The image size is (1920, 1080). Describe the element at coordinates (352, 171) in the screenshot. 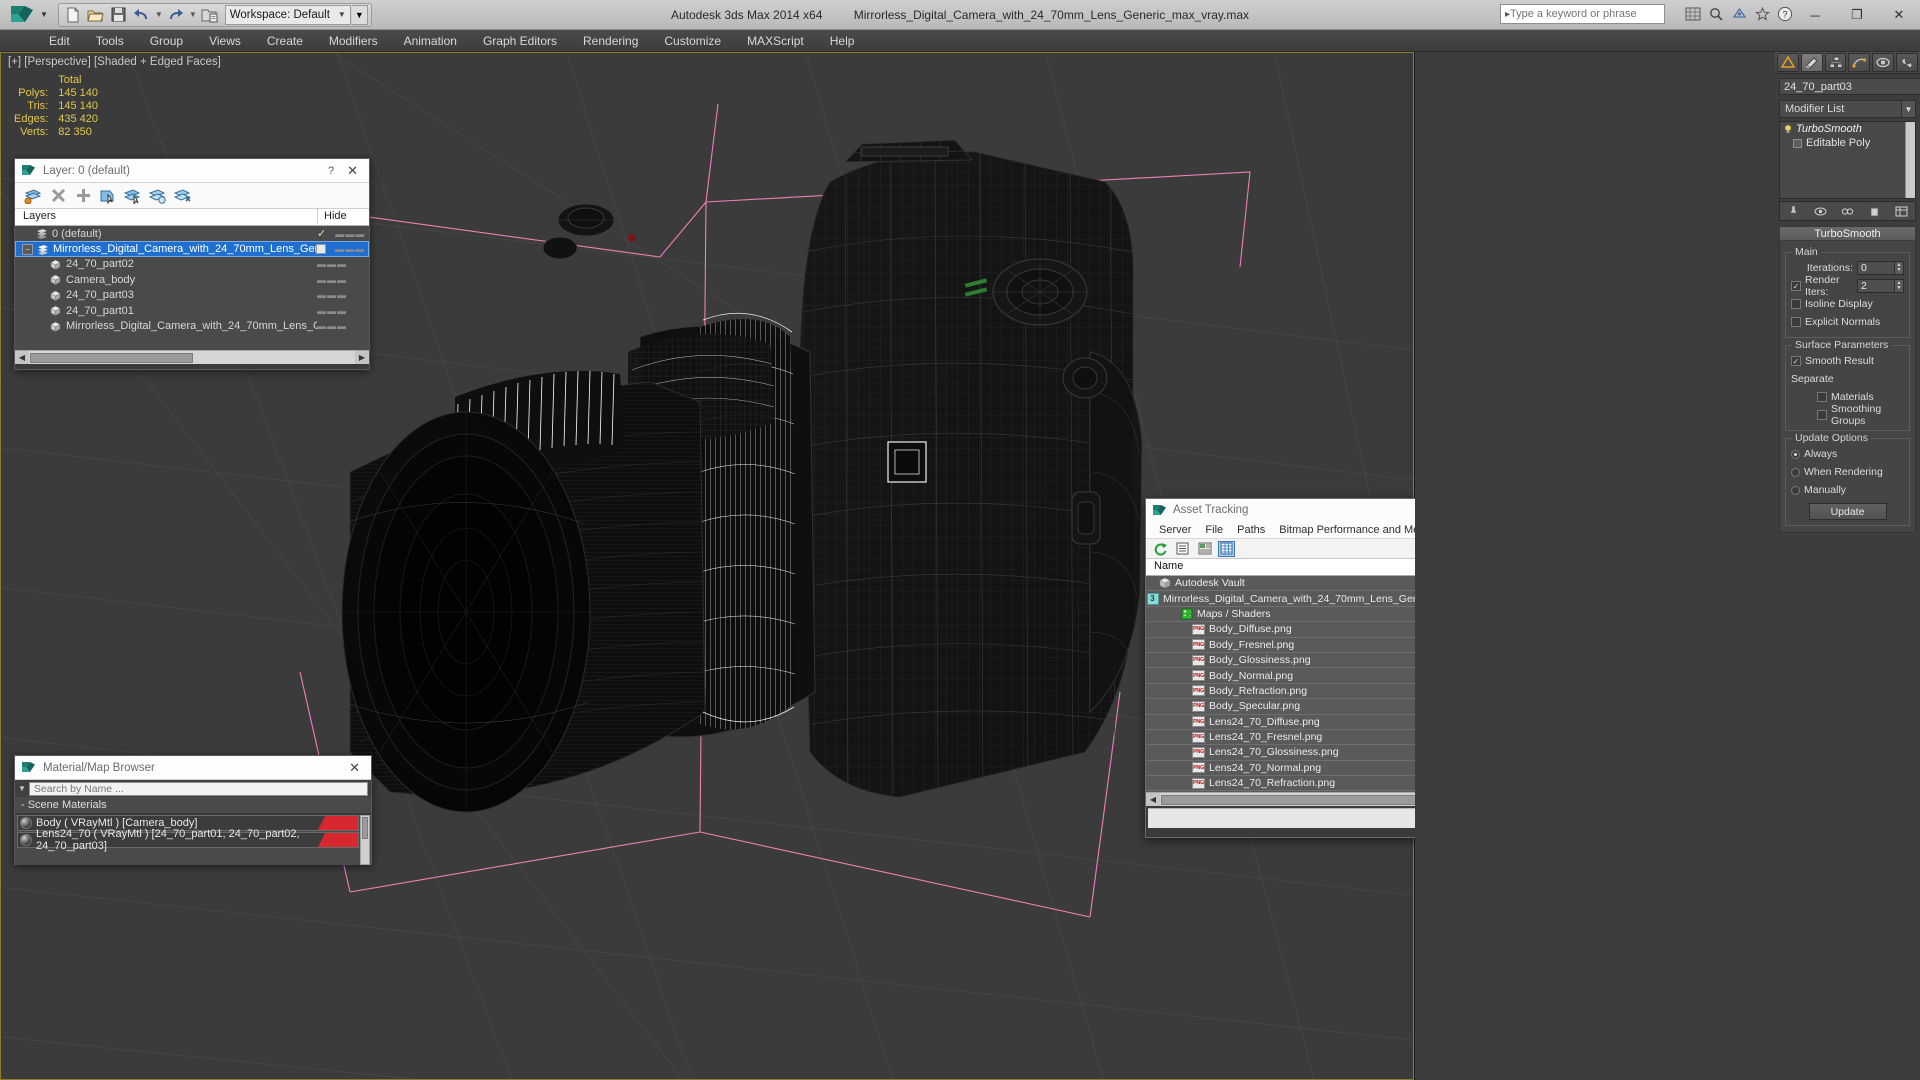

I see `layer-dialog-close-button: ✕` at that location.